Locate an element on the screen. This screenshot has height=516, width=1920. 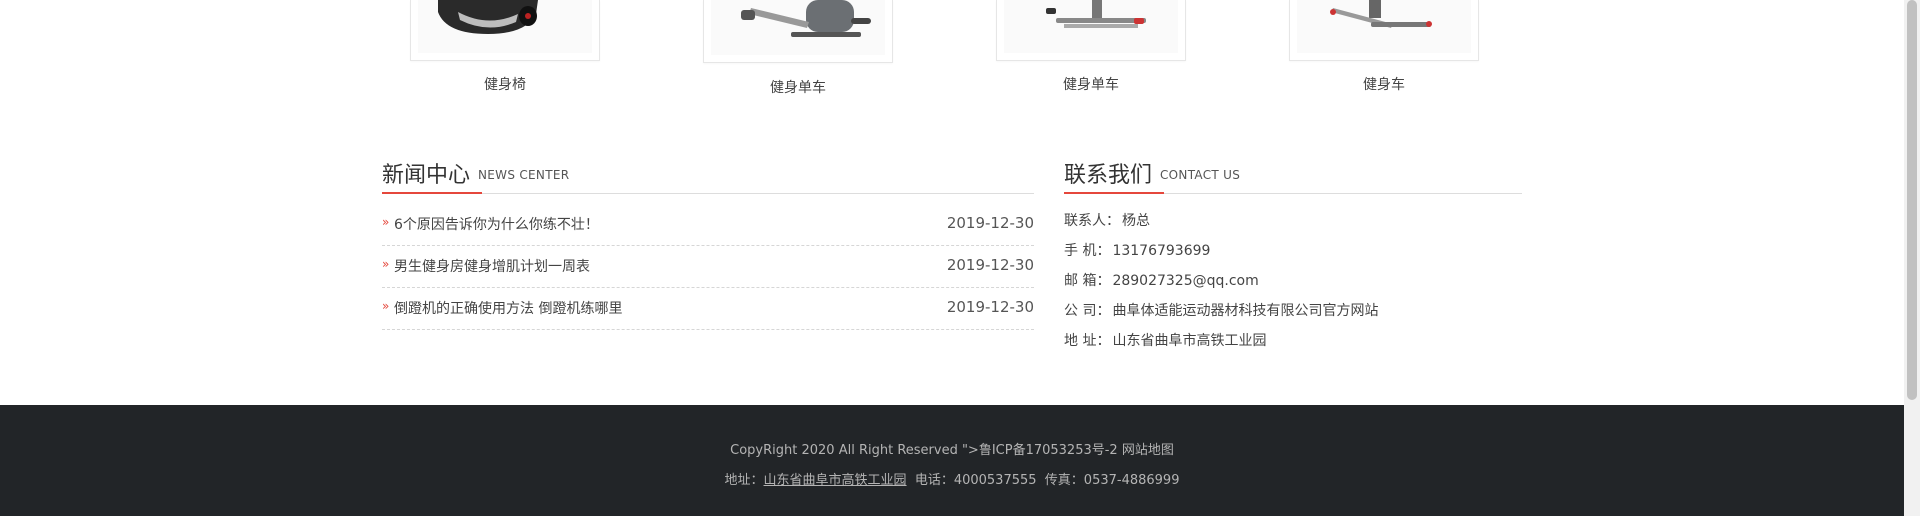
contact-label: 公 司： is located at coordinates (1087, 311).